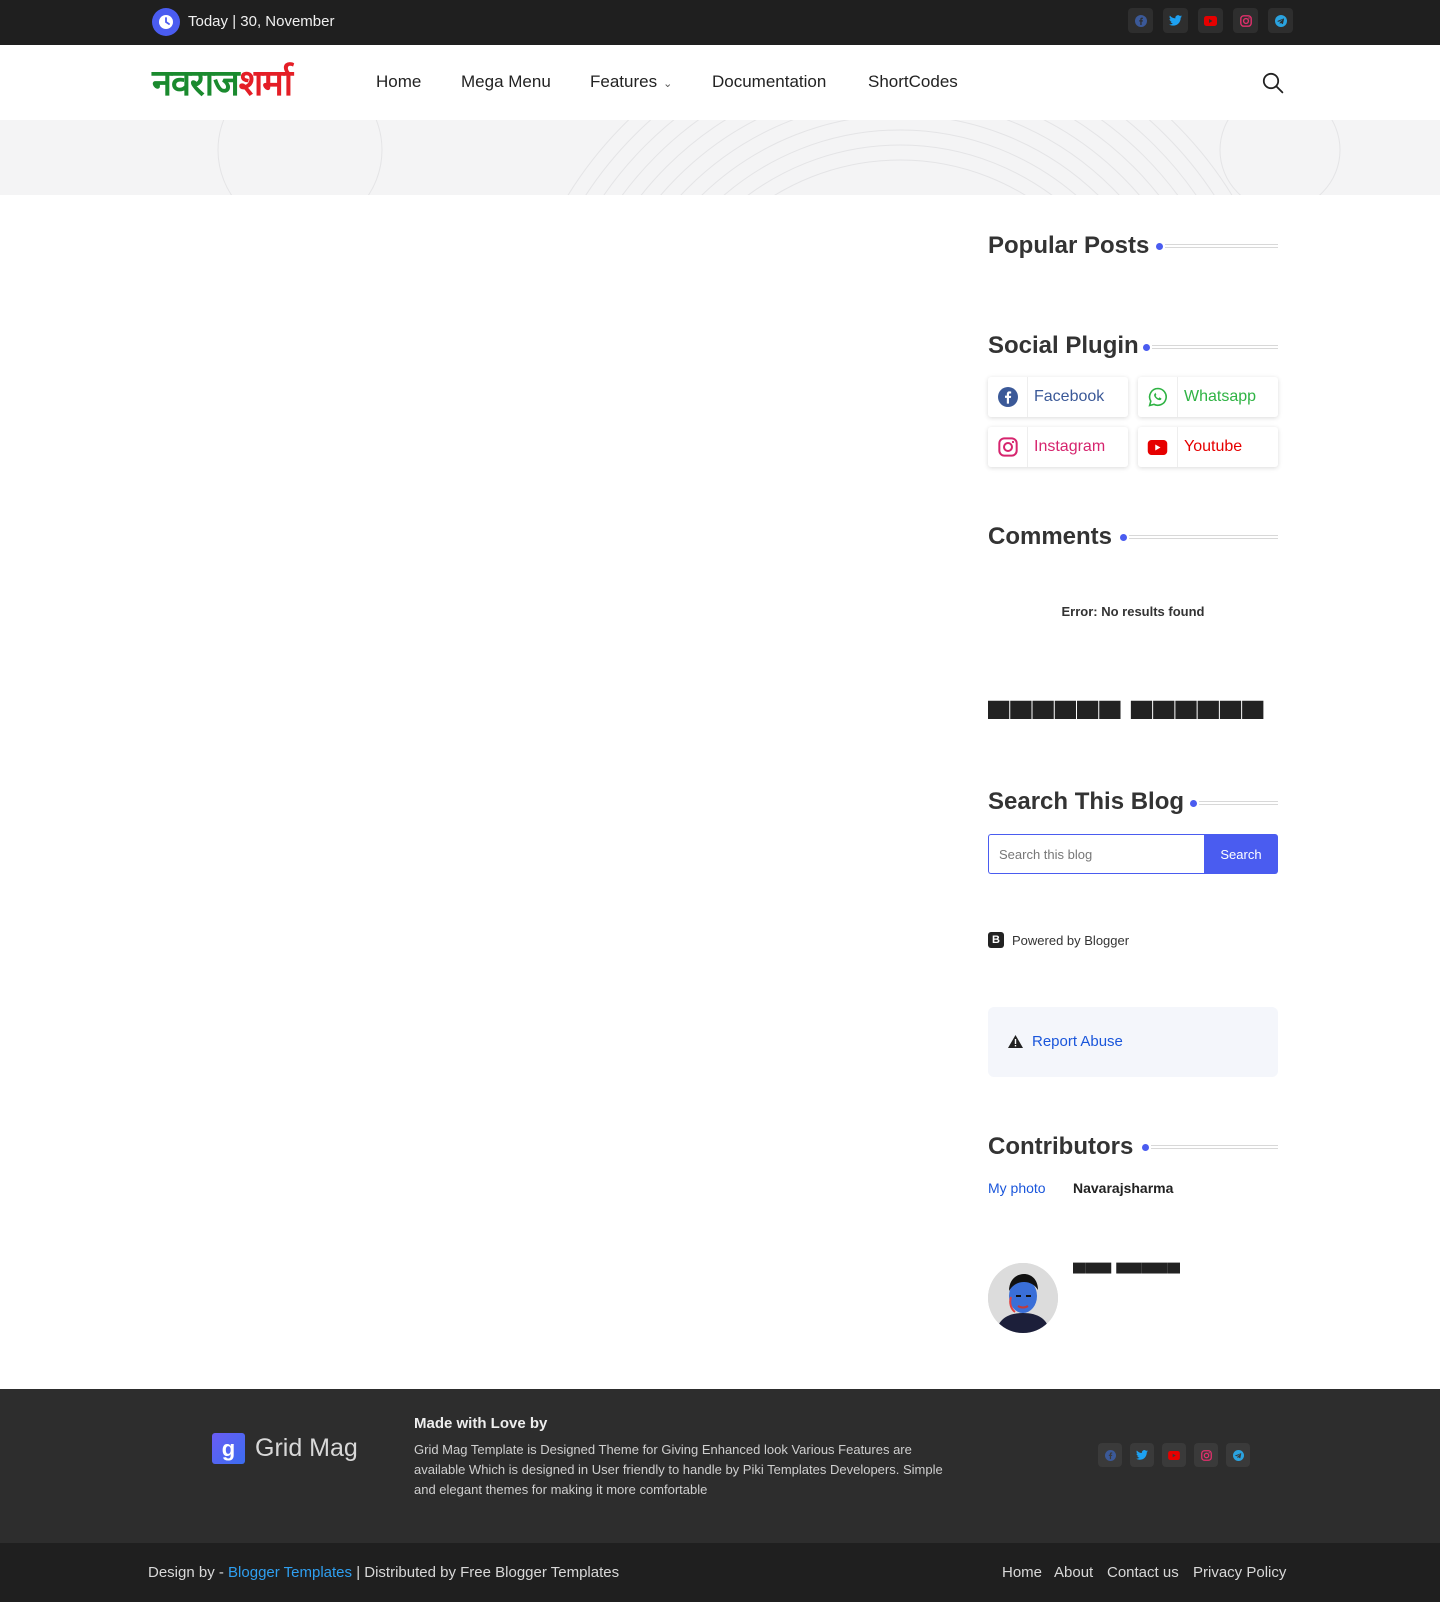  I want to click on search-form: Search, so click(1133, 854).